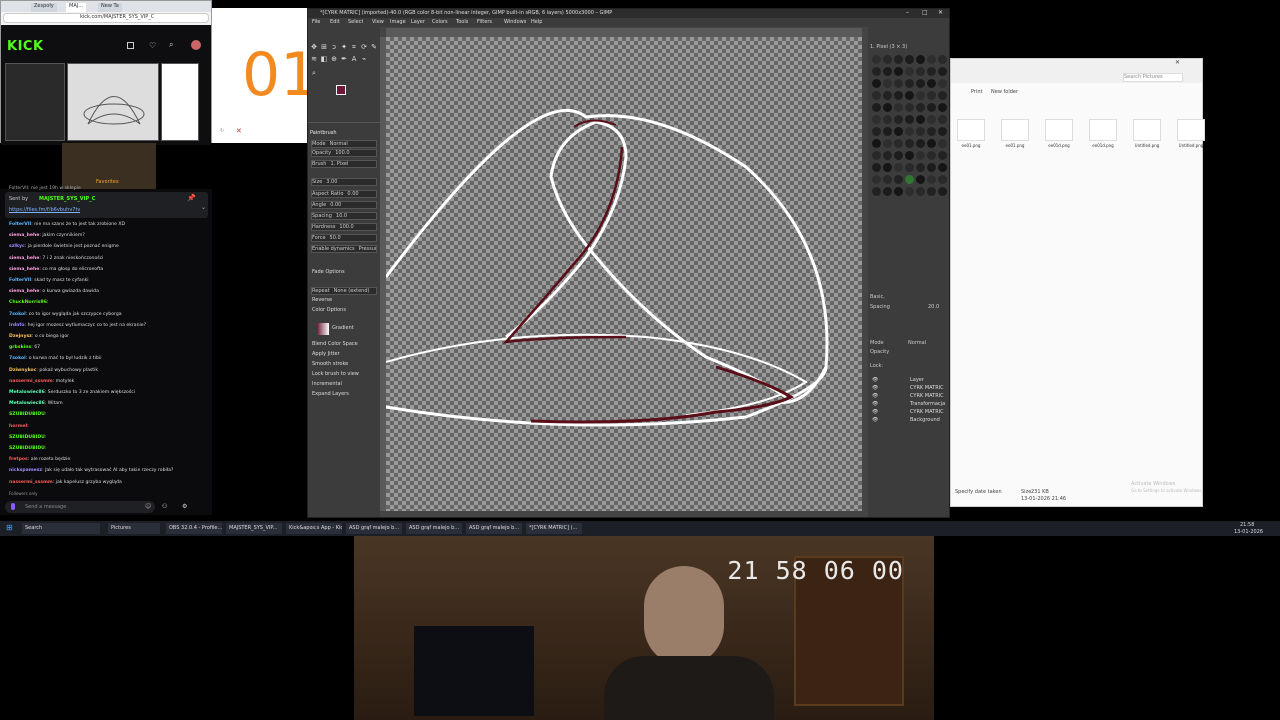  I want to click on lock-brush-checkbox: Lock brush to view, so click(335, 374).